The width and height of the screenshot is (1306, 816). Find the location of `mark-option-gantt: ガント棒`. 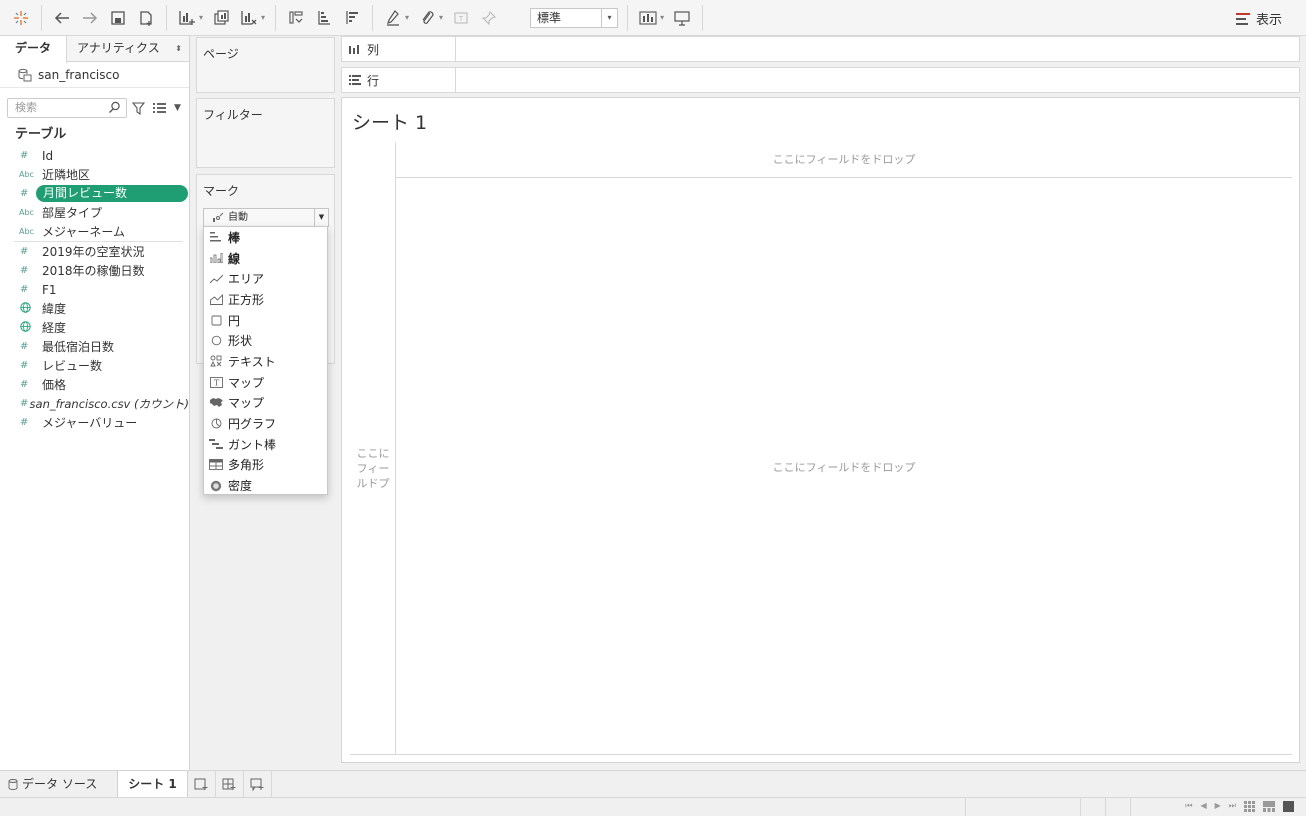

mark-option-gantt: ガント棒 is located at coordinates (265, 444).